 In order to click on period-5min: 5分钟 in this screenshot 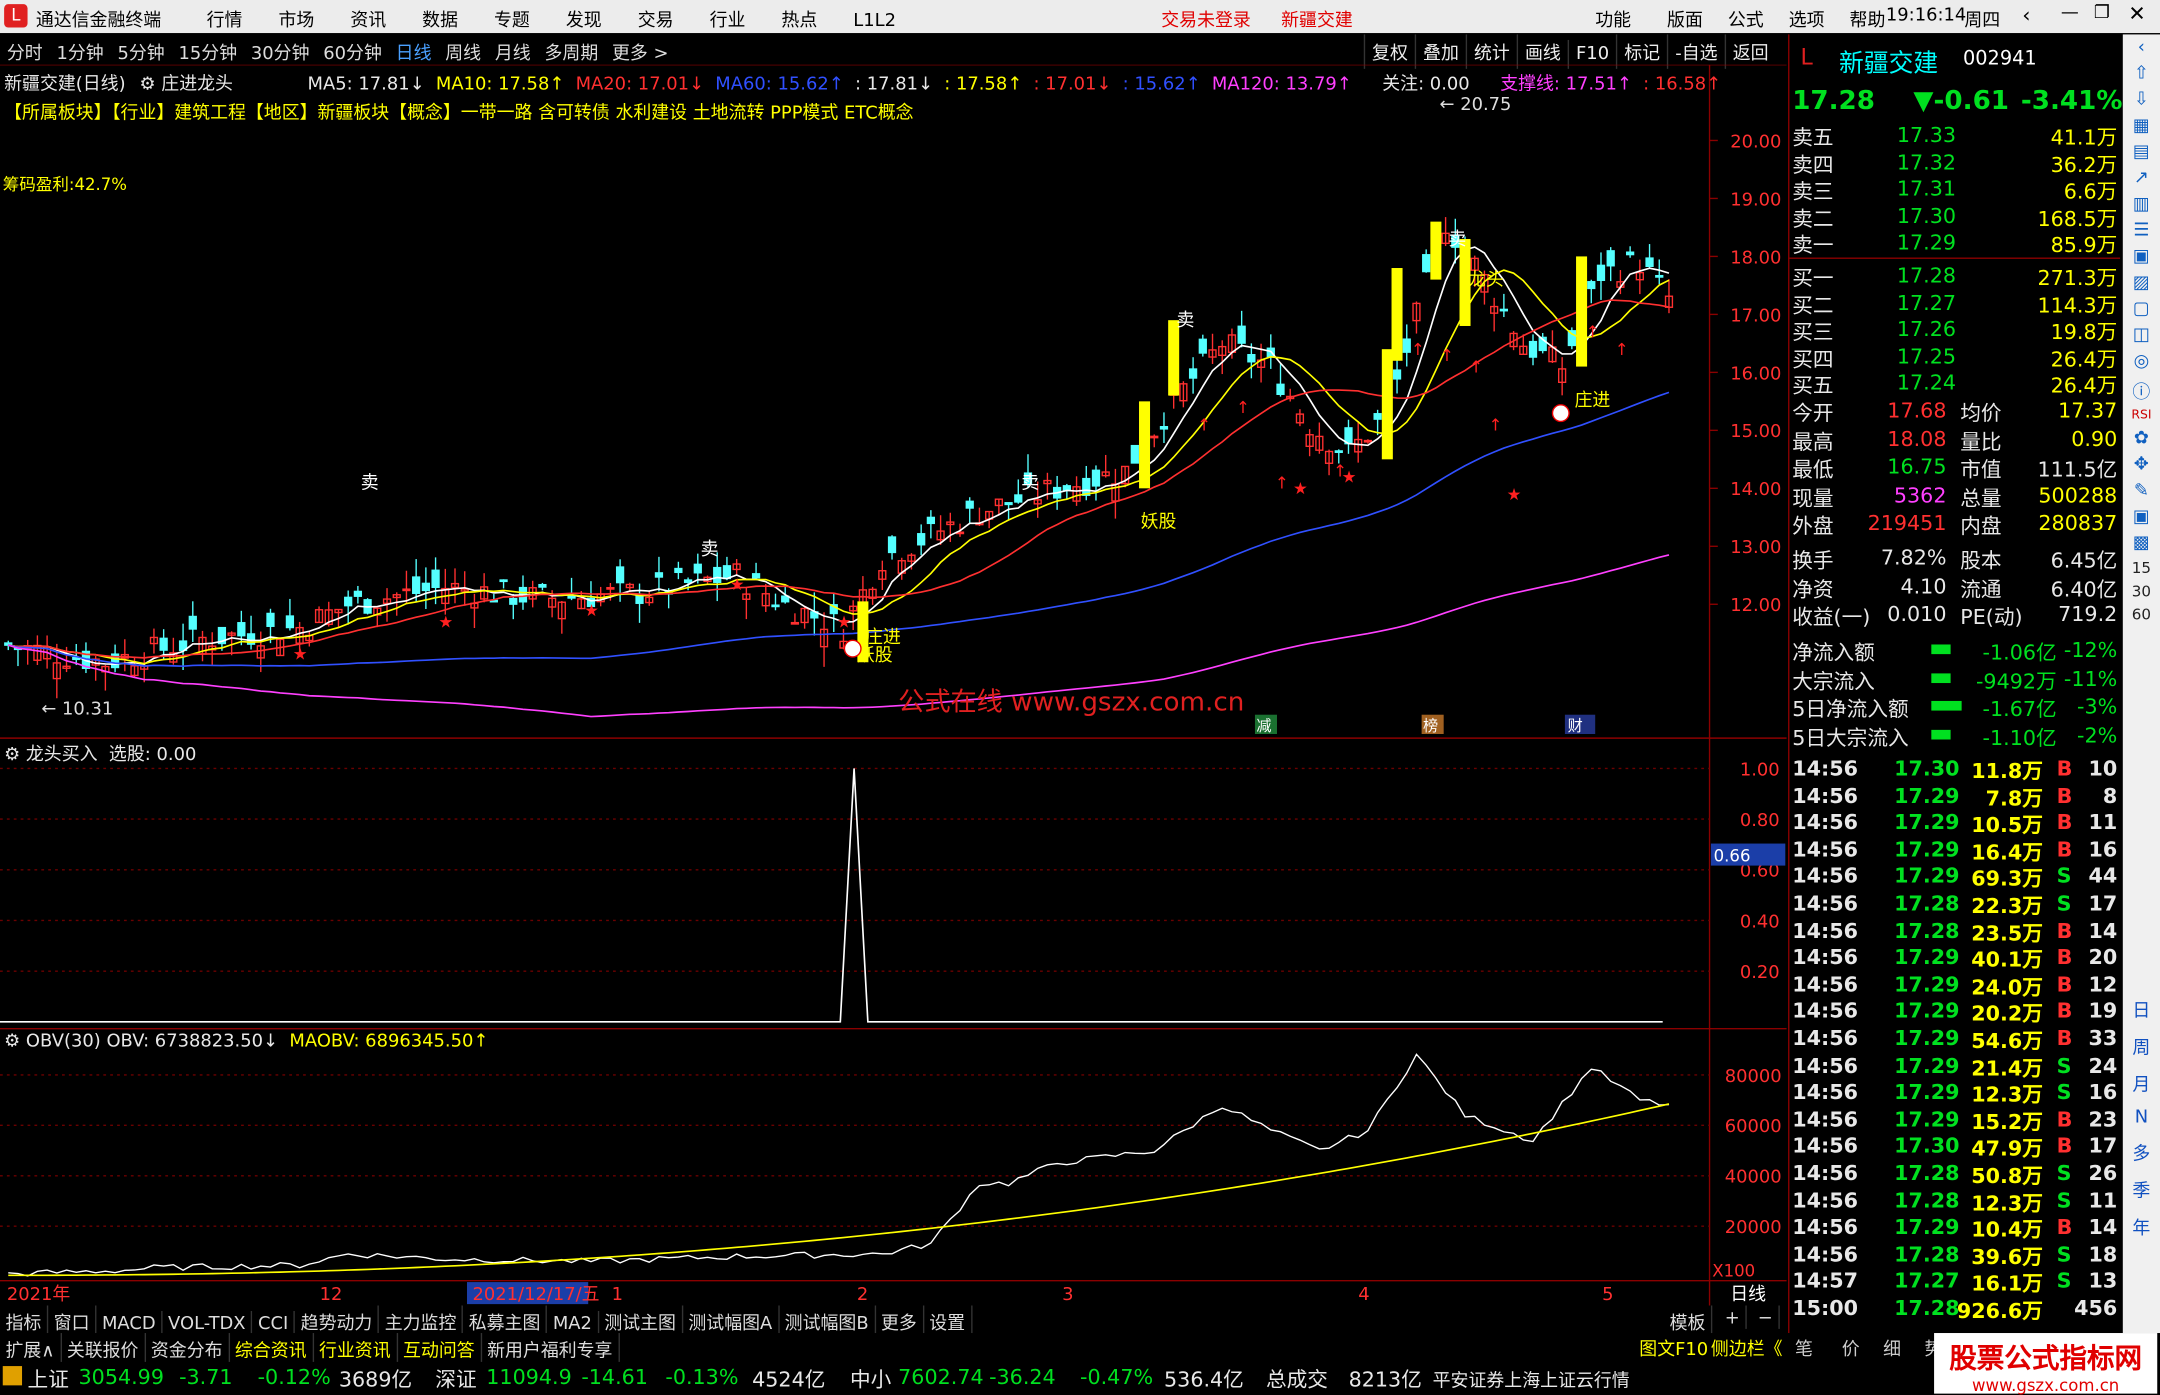, I will do `click(141, 49)`.